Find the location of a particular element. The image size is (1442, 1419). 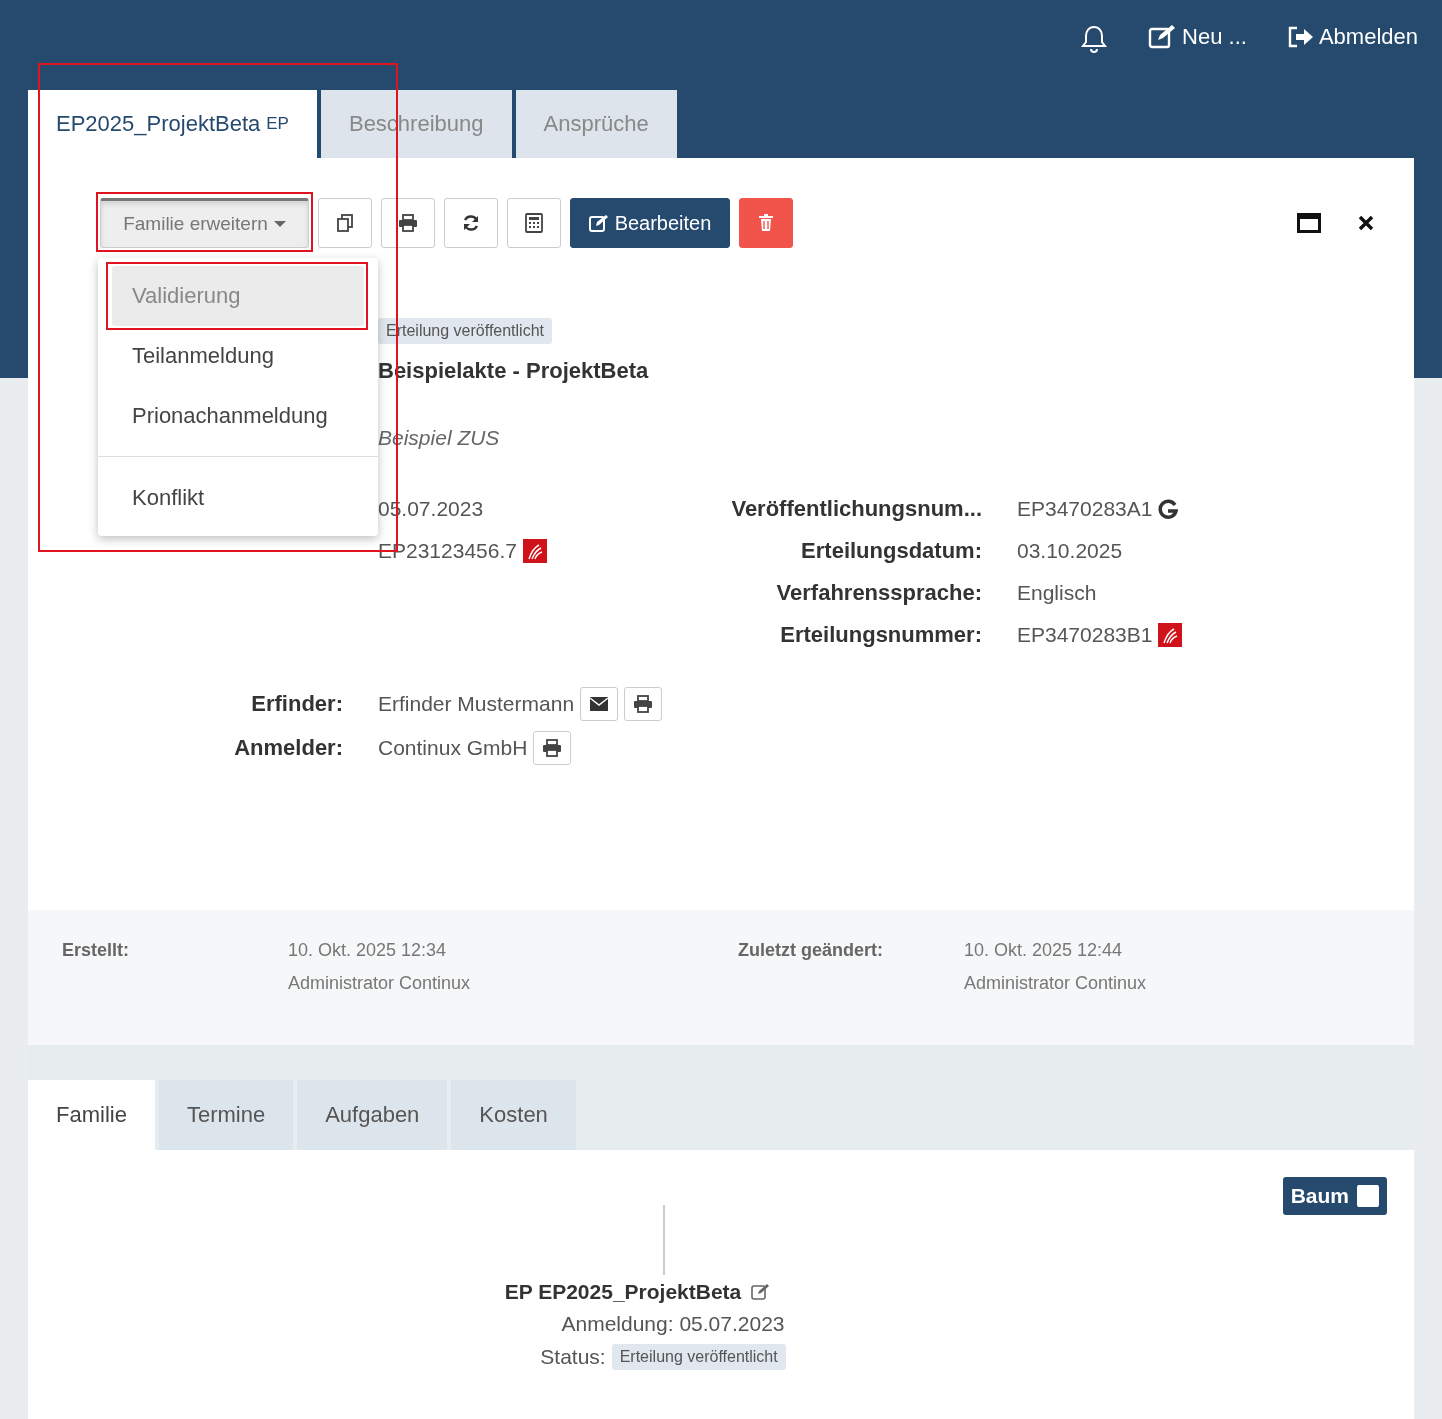

tree-toggle: Baum is located at coordinates (1334, 1196).